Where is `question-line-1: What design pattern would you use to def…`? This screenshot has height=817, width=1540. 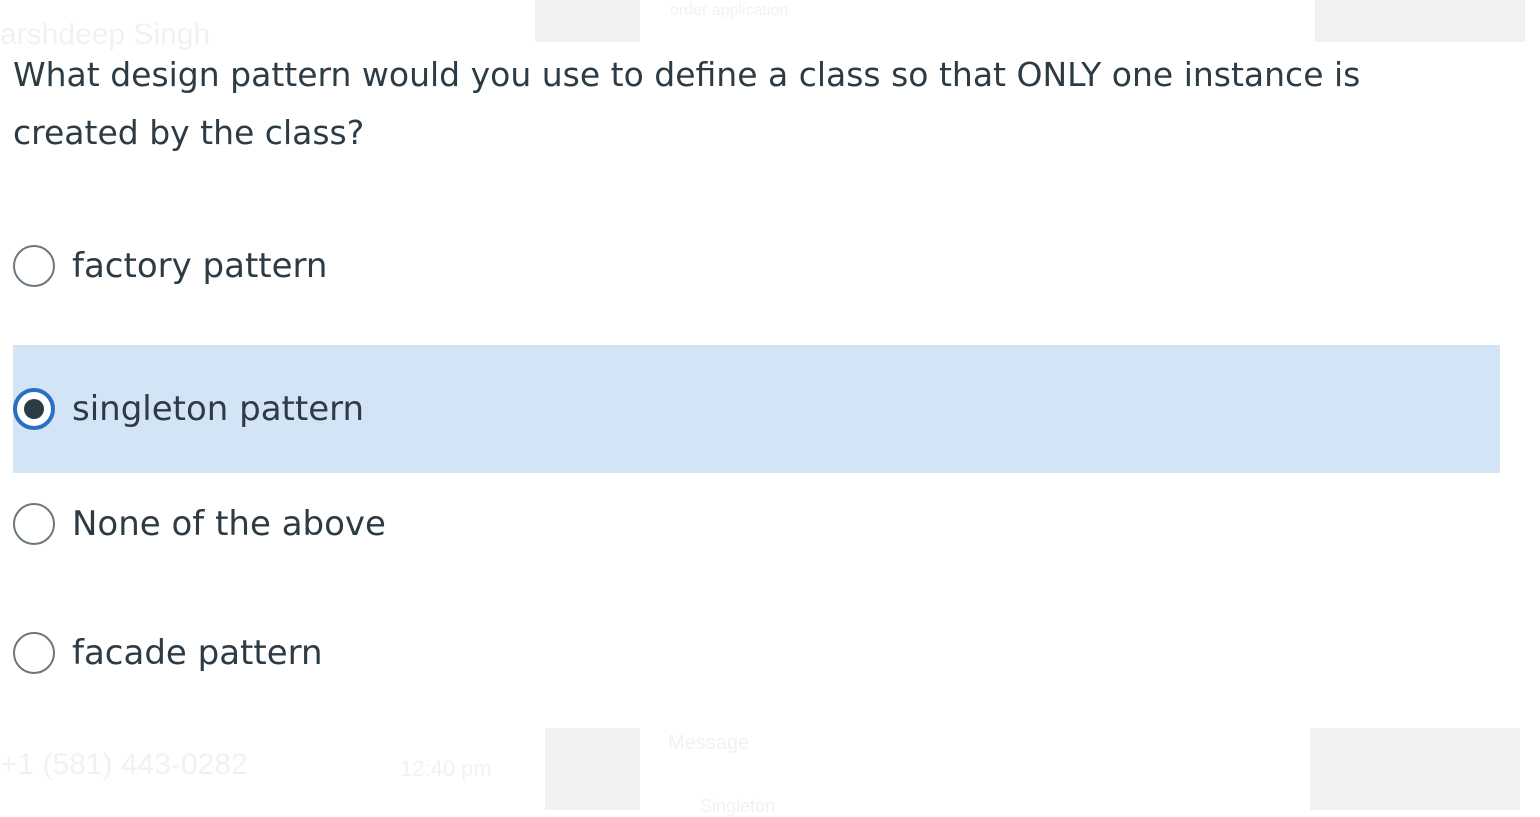 question-line-1: What design pattern would you use to def… is located at coordinates (687, 74).